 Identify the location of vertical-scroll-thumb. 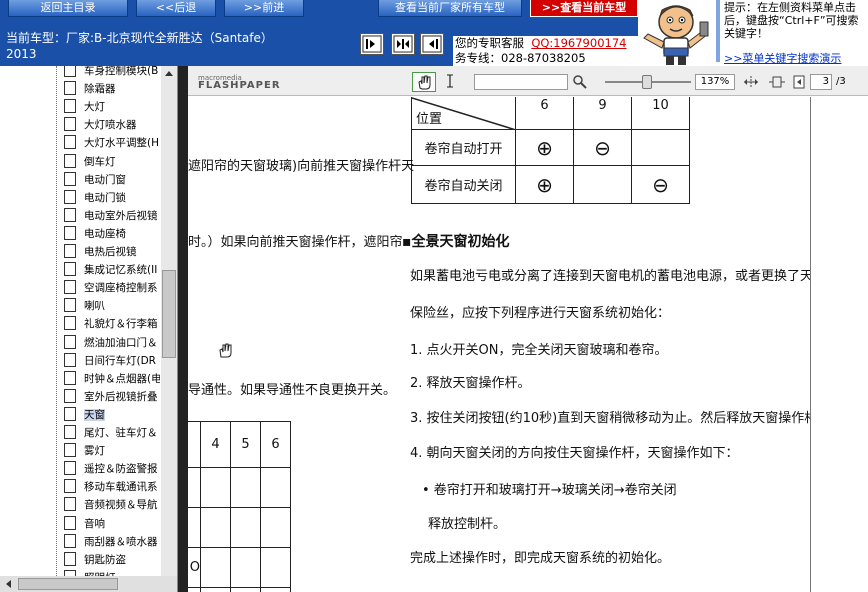
(169, 314).